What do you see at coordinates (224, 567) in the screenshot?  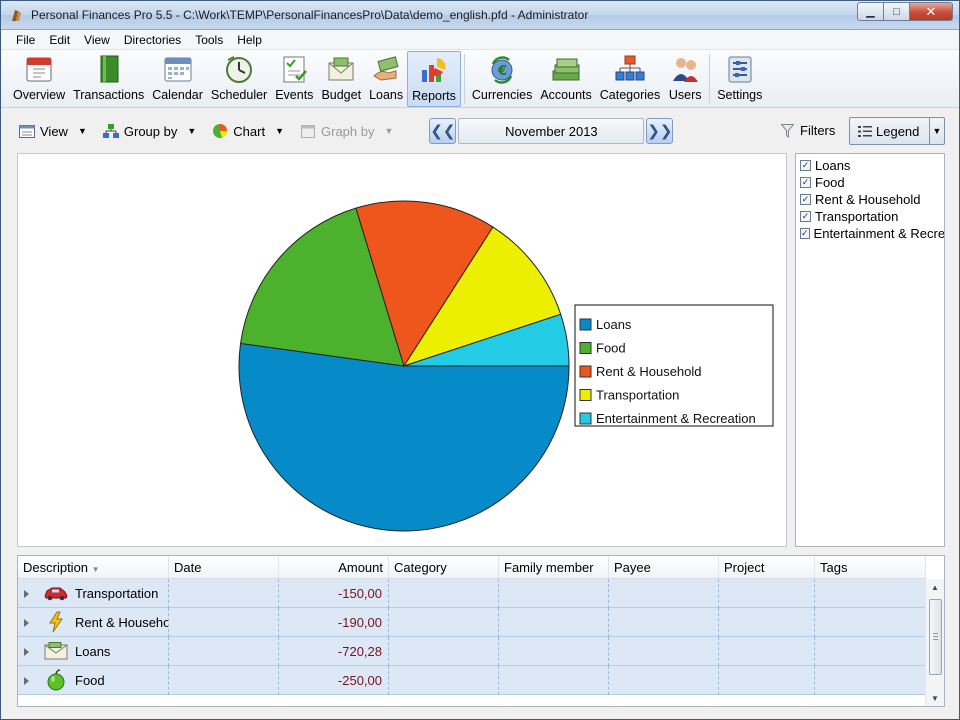 I see `column-header-date: Date` at bounding box center [224, 567].